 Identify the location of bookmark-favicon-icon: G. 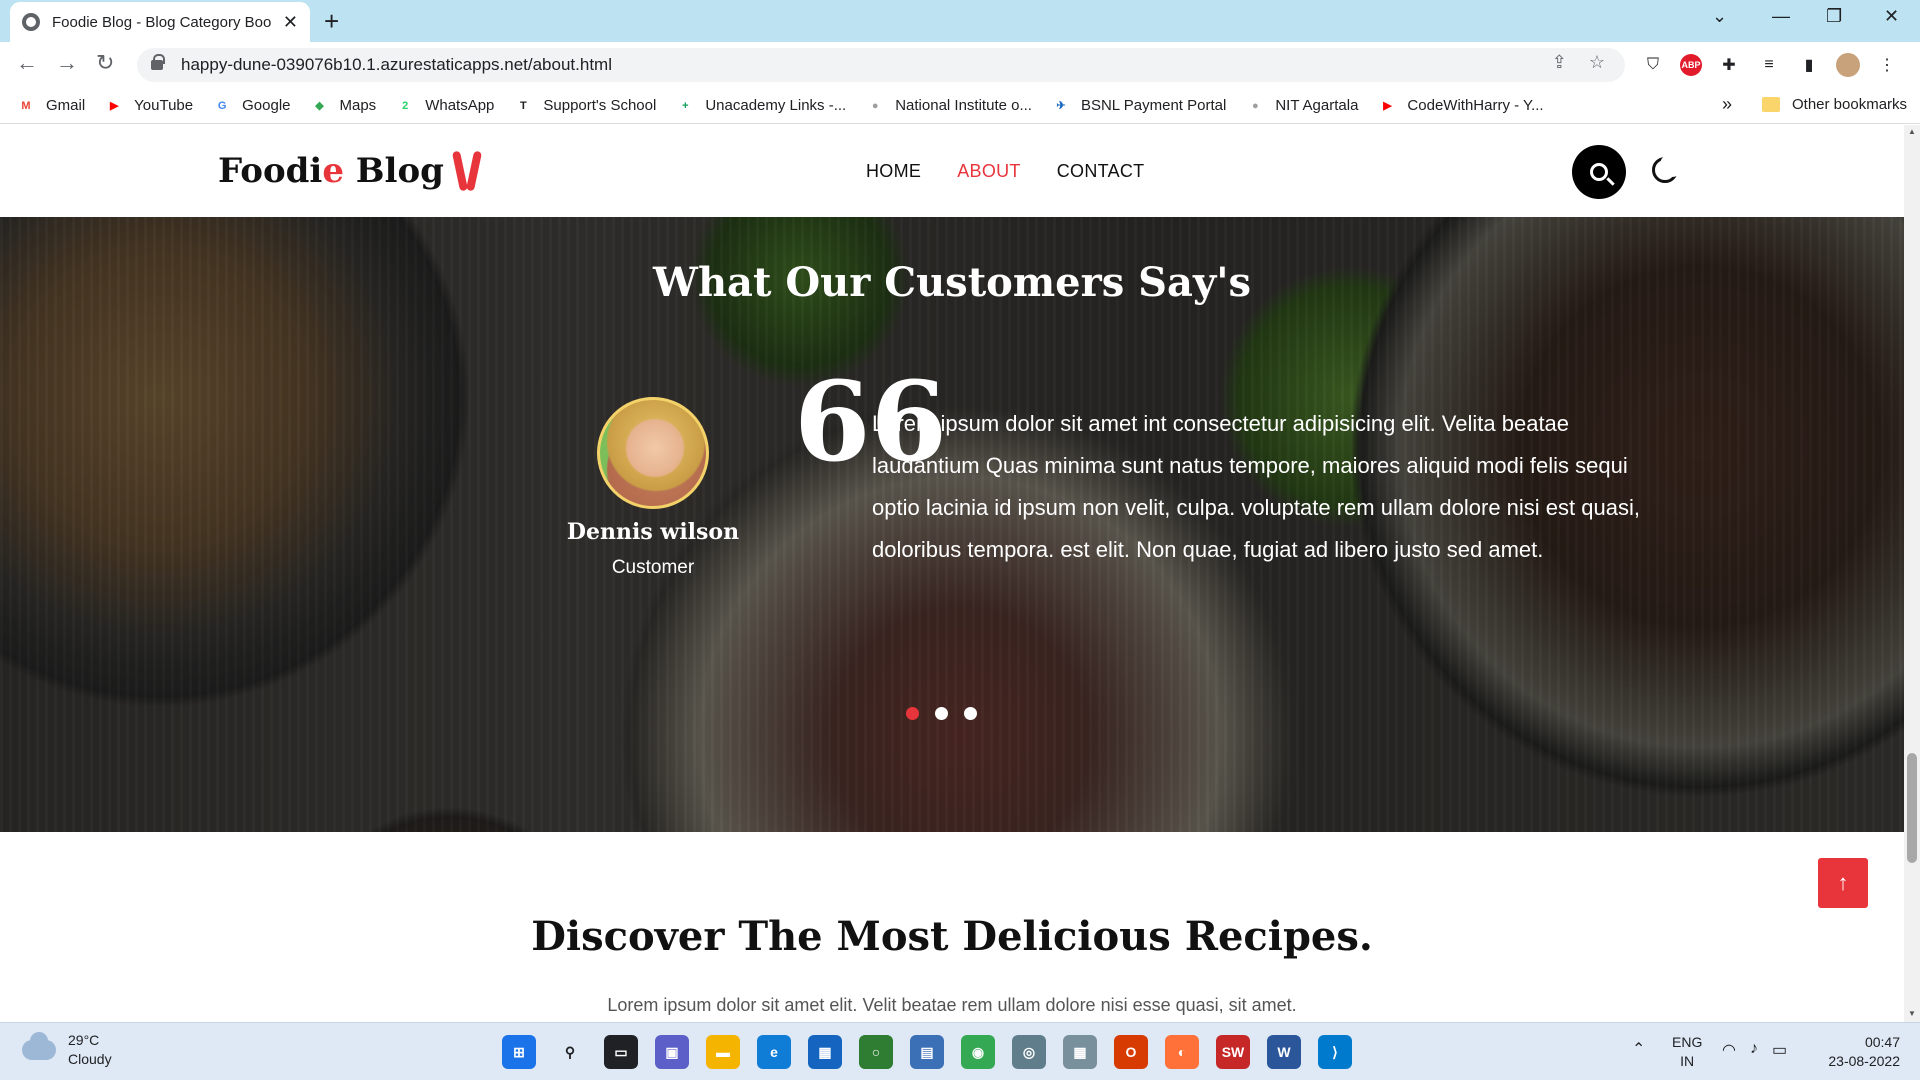
(222, 105).